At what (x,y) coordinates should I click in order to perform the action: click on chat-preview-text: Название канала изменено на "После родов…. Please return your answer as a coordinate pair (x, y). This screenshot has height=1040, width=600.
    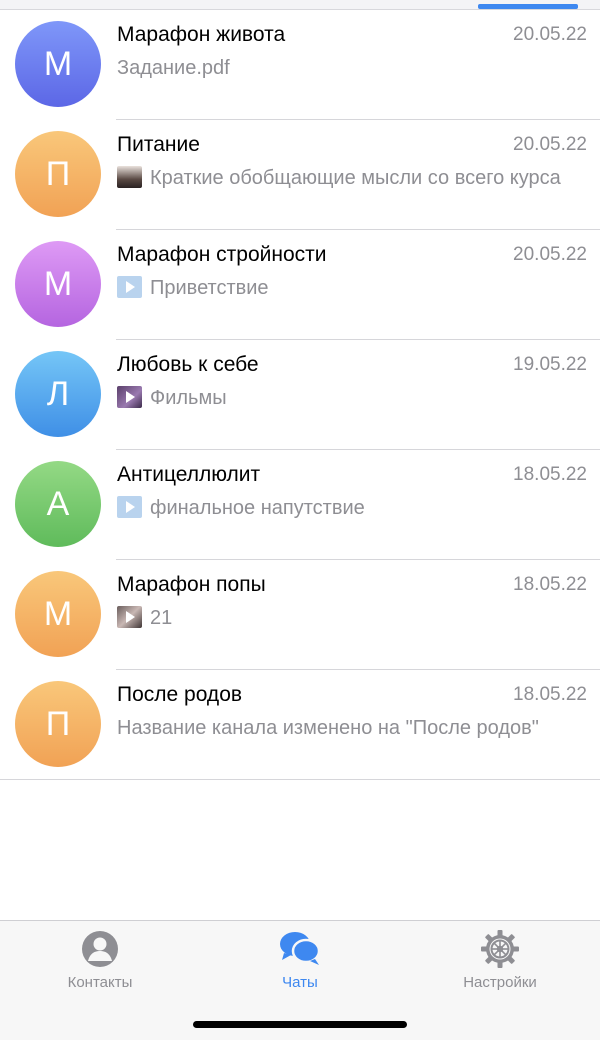
    Looking at the image, I should click on (328, 728).